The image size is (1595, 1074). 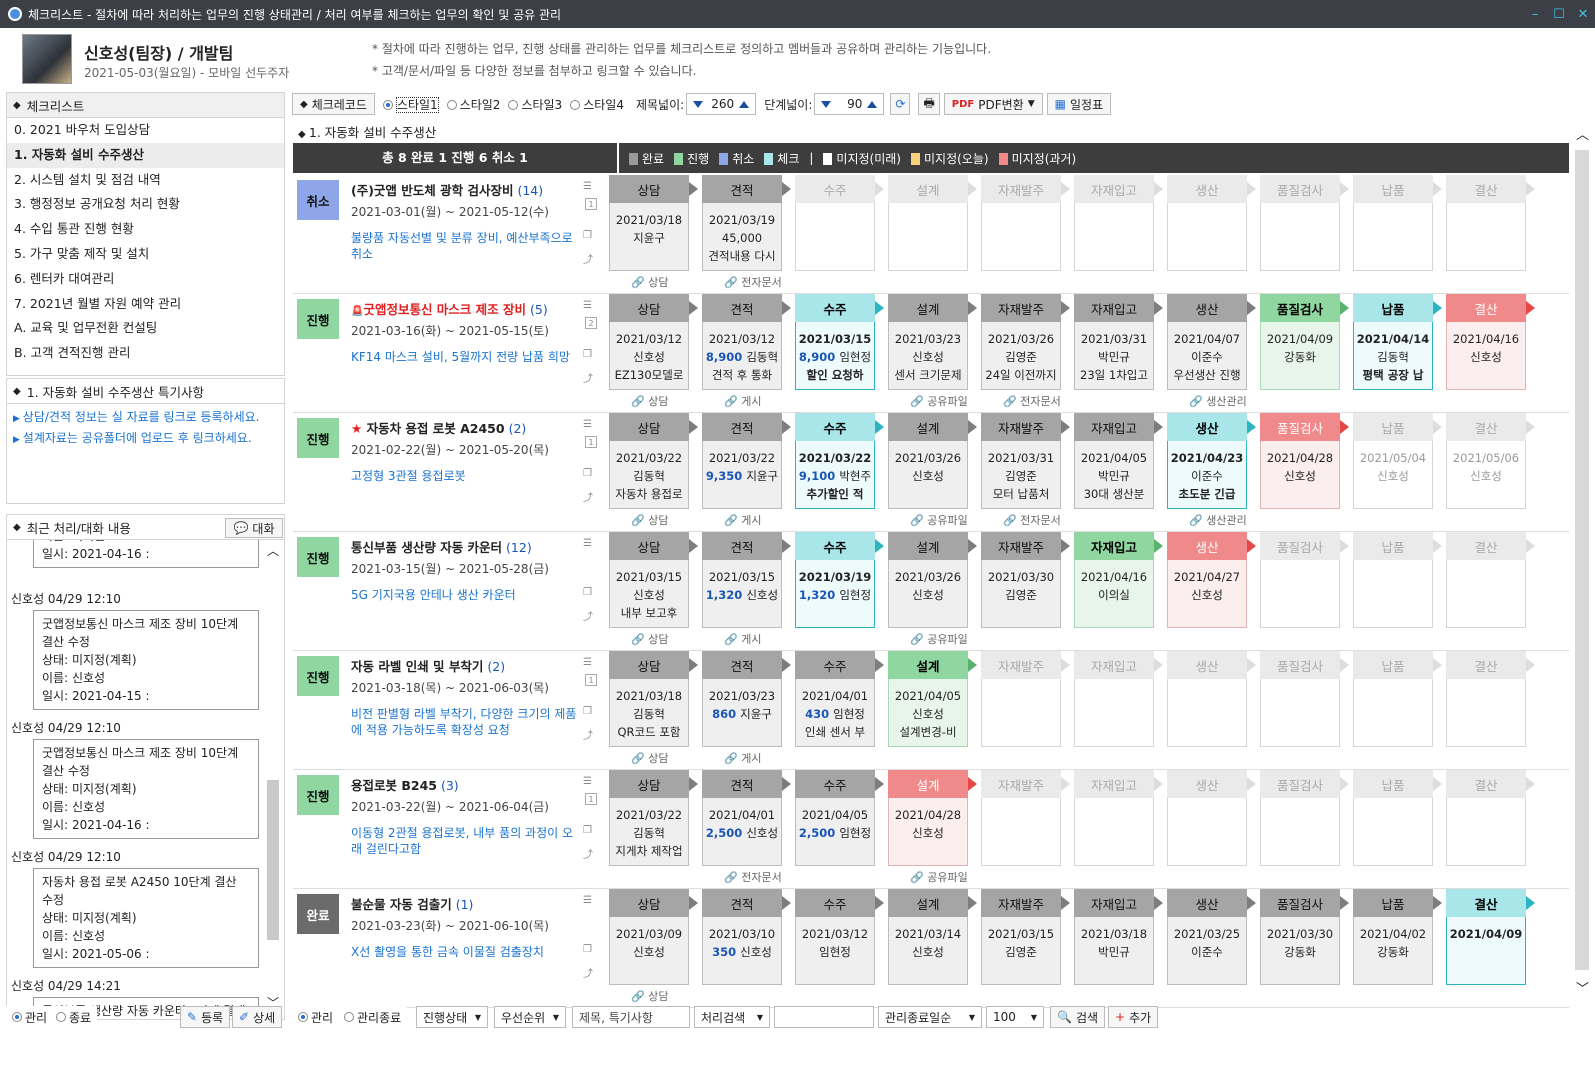 I want to click on stage-cell: 상담 2021/03/22 김동혁 자동차 용접로, so click(x=653, y=461).